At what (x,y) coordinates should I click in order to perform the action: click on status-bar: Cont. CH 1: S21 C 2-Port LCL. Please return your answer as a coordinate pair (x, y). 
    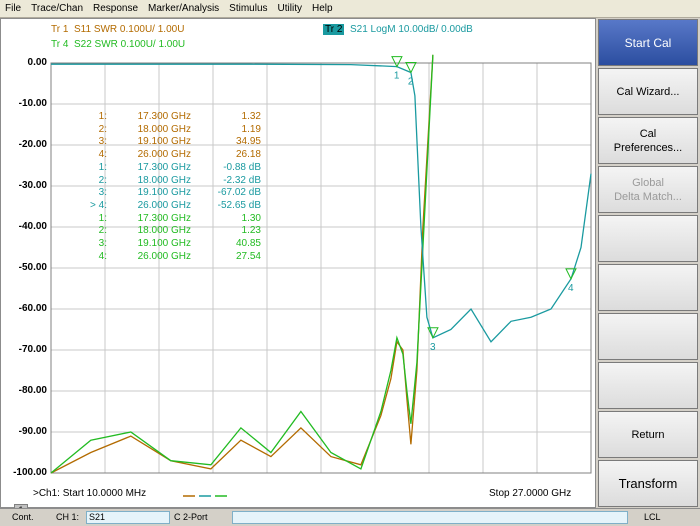
    Looking at the image, I should click on (350, 517).